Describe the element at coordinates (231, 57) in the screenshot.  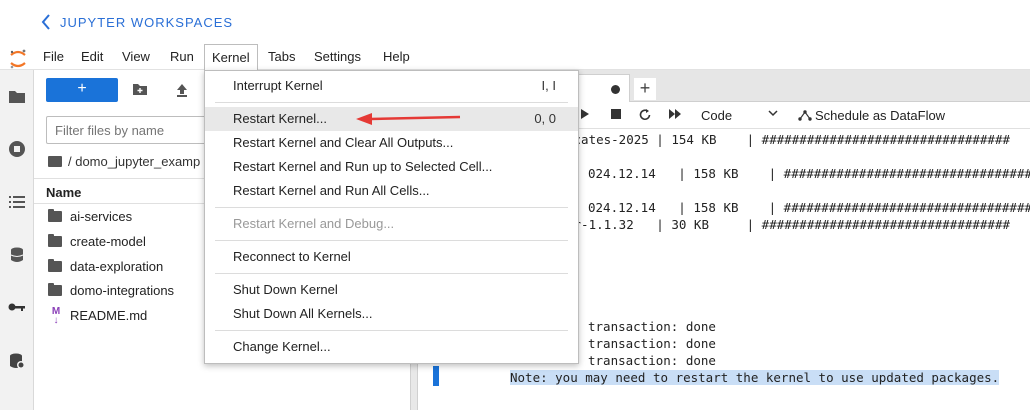
I see `menu-kernel: Kernel` at that location.